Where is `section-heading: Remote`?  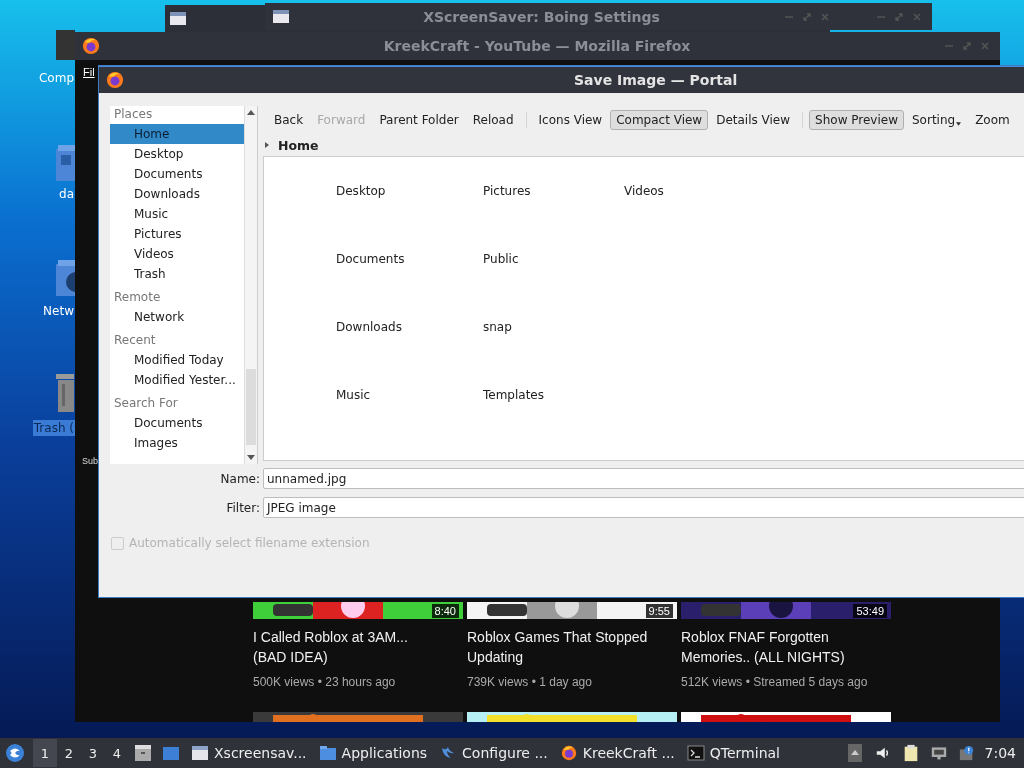
section-heading: Remote is located at coordinates (137, 297).